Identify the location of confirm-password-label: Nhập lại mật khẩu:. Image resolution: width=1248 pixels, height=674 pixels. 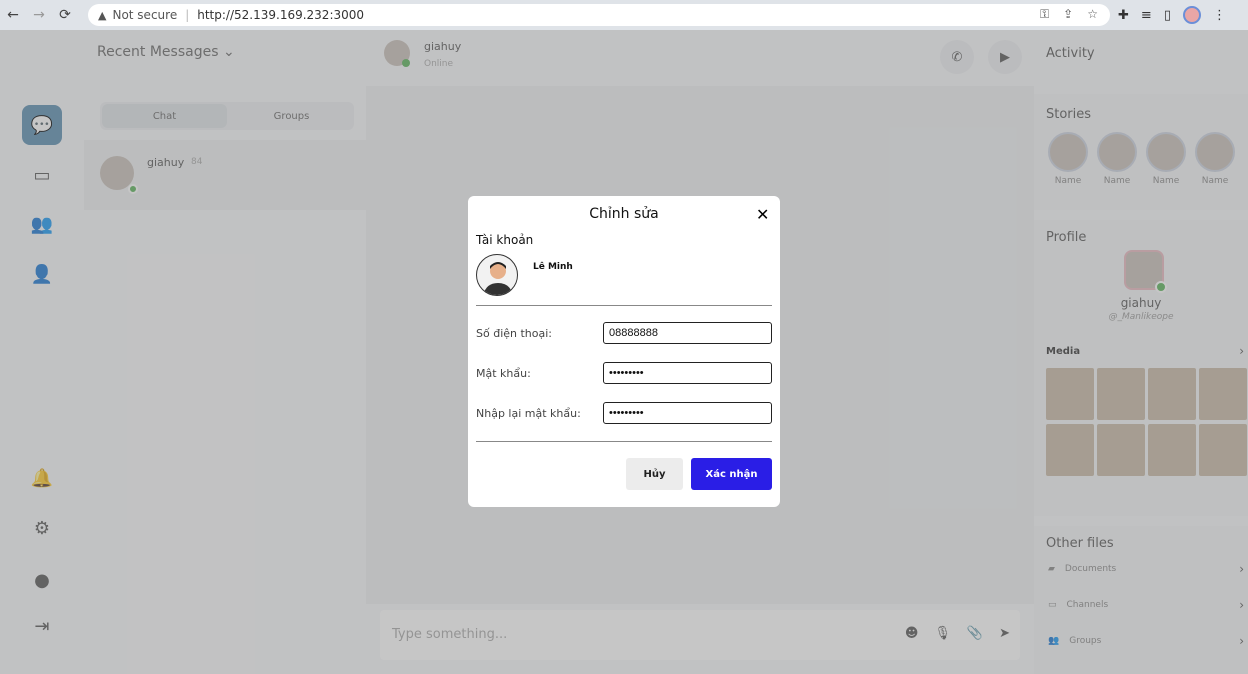
(528, 413).